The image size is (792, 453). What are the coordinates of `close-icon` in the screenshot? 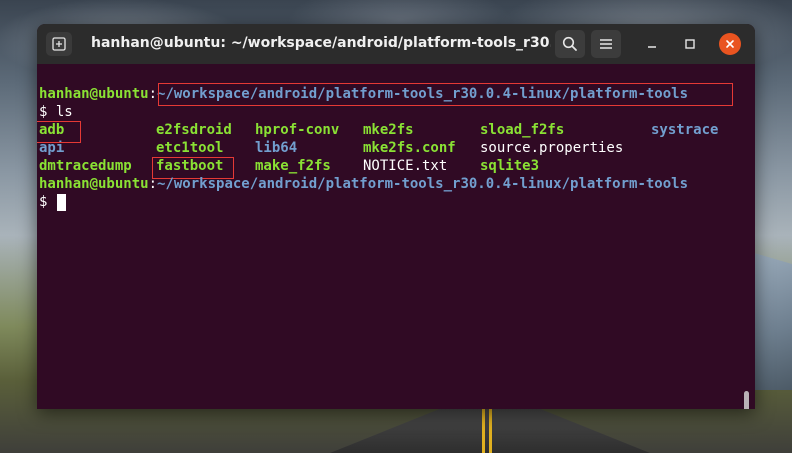 It's located at (730, 44).